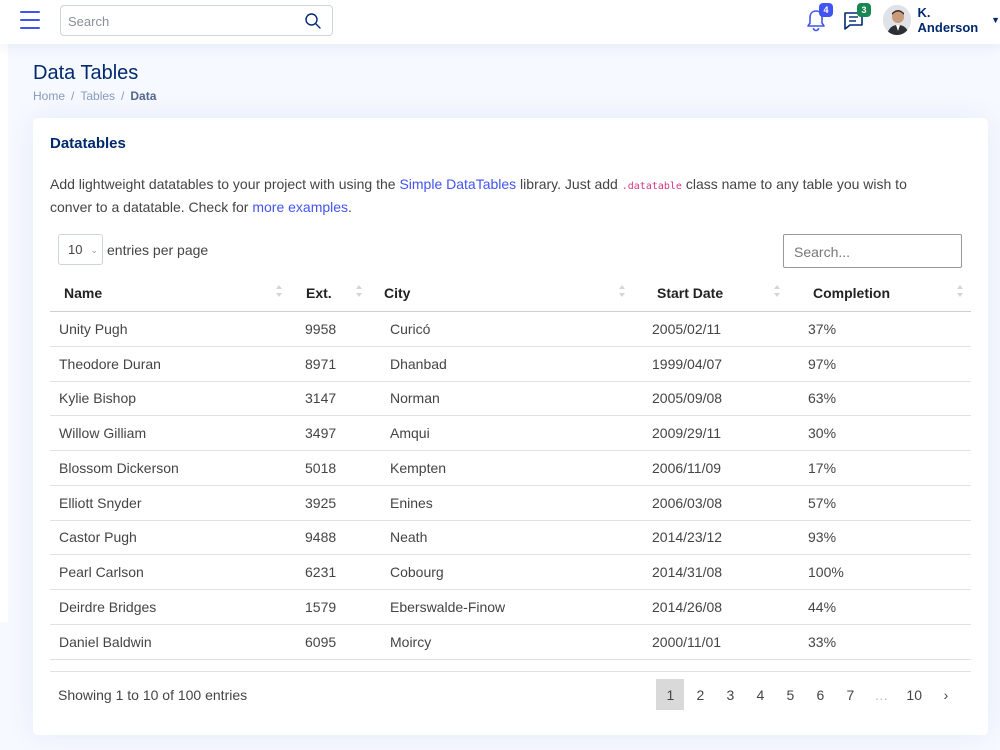  What do you see at coordinates (822, 467) in the screenshot?
I see `cell-completion: 17%` at bounding box center [822, 467].